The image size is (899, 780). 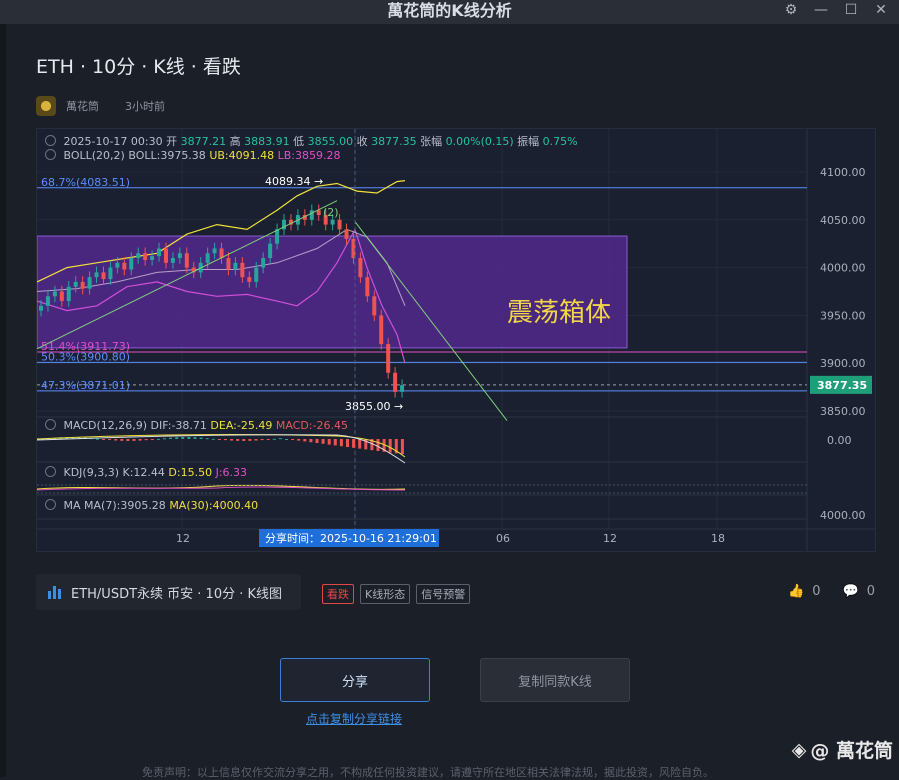 I want to click on tag-list: 看跌 K线形态 信号预警, so click(x=396, y=594).